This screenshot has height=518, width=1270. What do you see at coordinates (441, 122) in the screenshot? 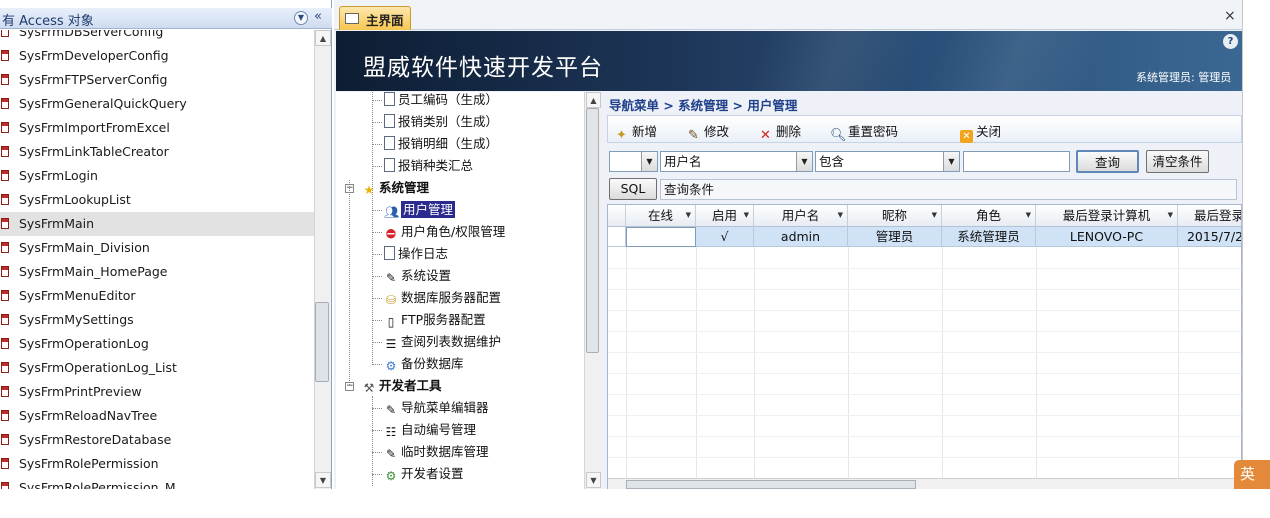
I see `tree-item: 报销类别（生成）` at bounding box center [441, 122].